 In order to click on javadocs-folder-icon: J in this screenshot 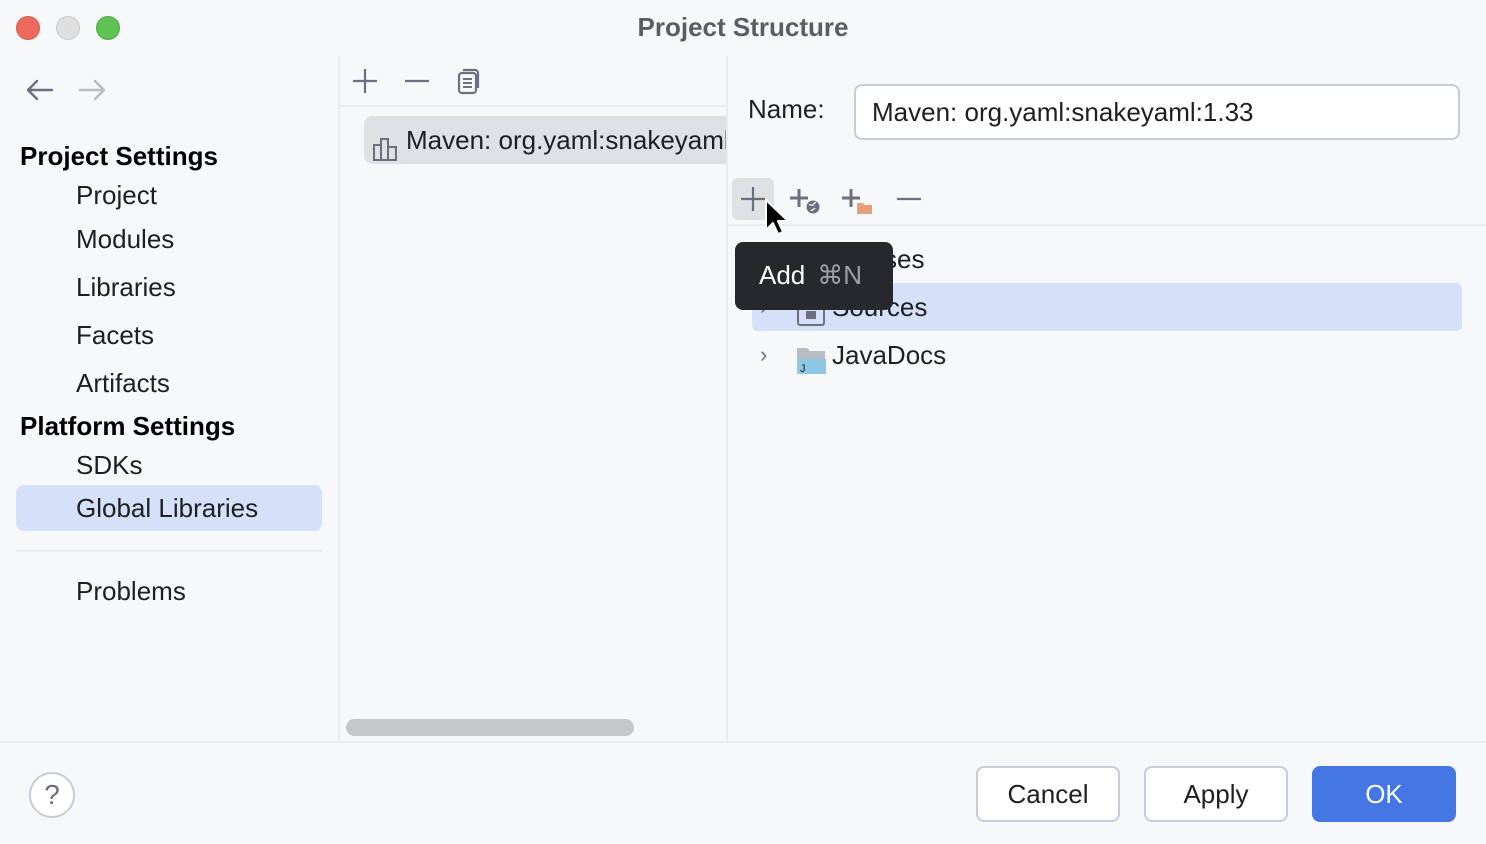, I will do `click(811, 366)`.